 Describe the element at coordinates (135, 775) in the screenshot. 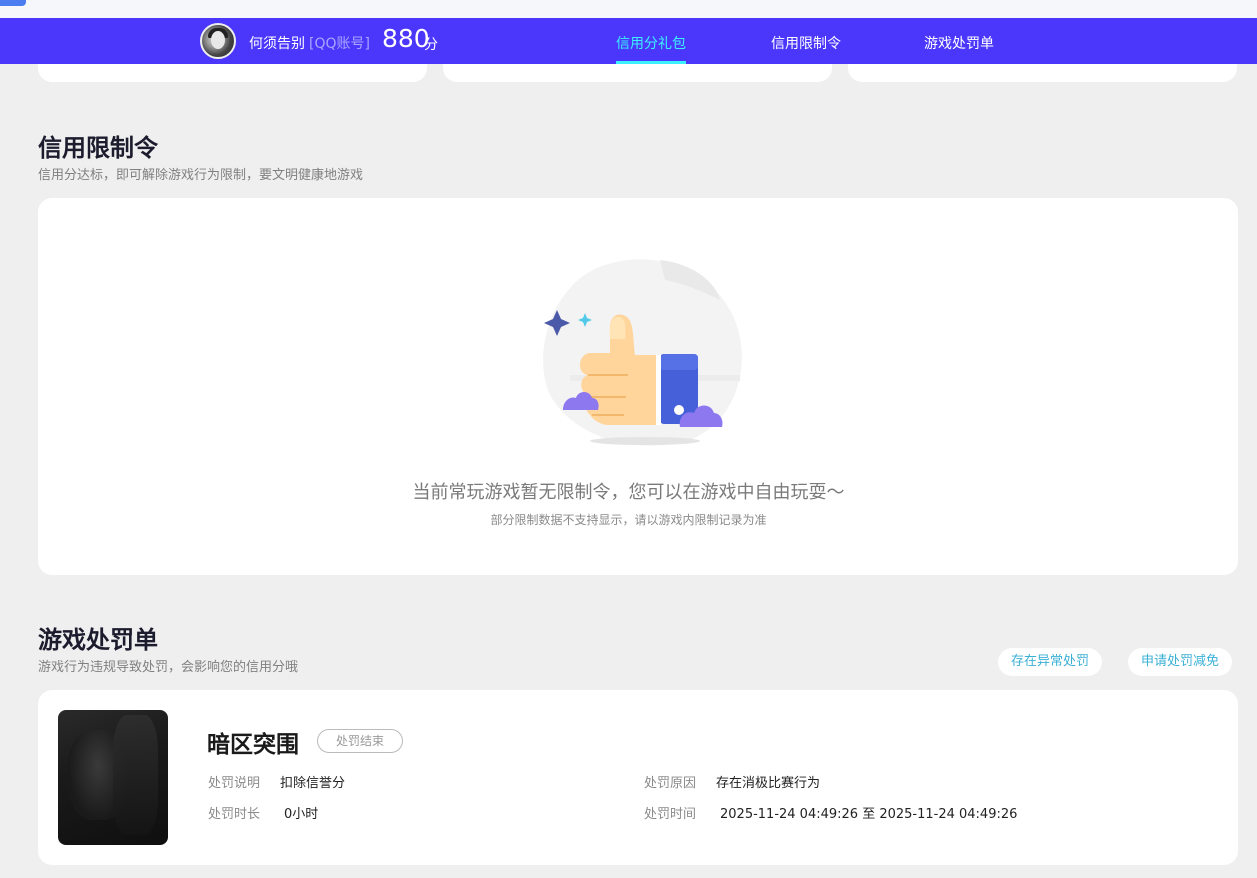

I see `game-cover-shape` at that location.